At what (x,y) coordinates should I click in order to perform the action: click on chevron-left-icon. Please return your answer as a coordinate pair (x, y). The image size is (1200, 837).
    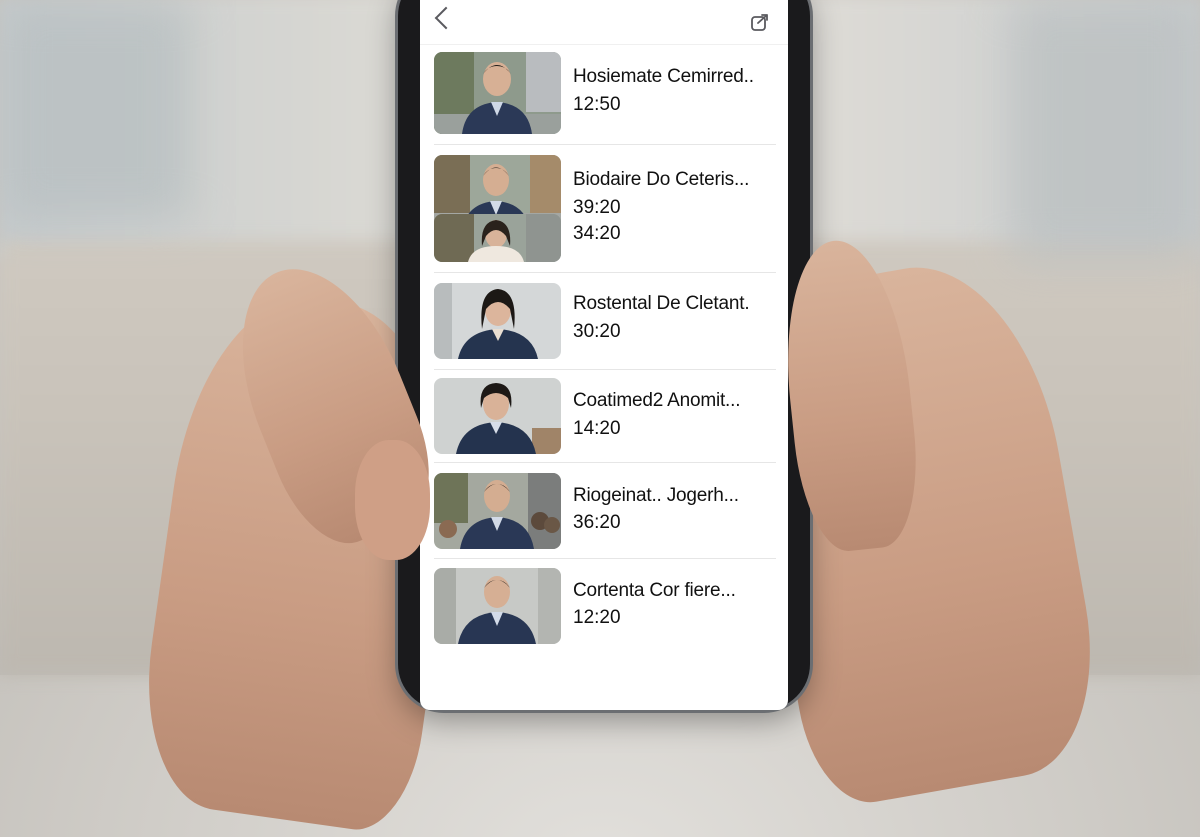
    Looking at the image, I should click on (446, 18).